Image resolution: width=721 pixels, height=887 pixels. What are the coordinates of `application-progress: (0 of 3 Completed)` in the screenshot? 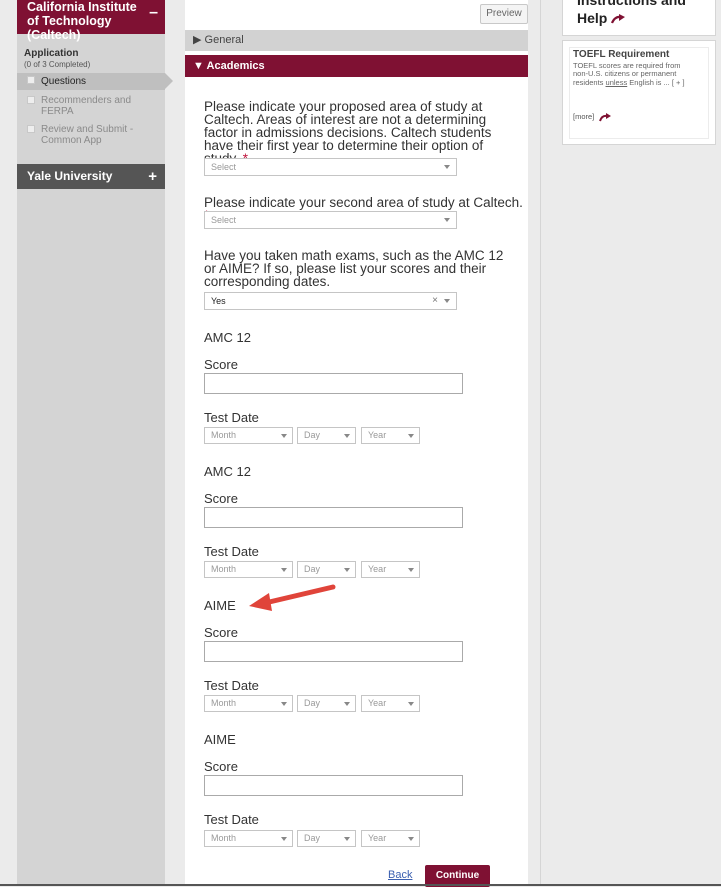 It's located at (57, 64).